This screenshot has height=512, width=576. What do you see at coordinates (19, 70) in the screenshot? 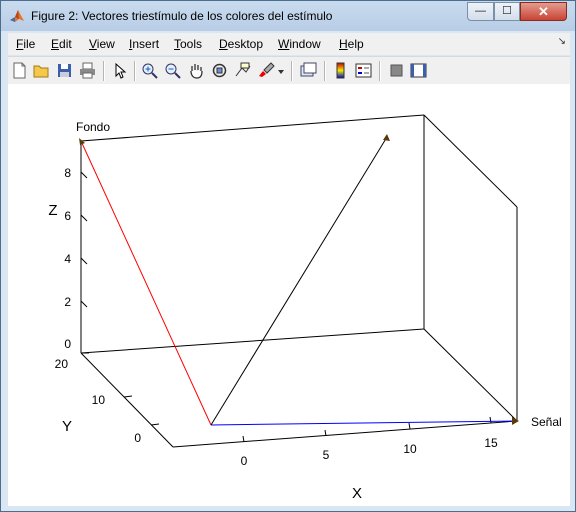
I see `new-figure-icon` at bounding box center [19, 70].